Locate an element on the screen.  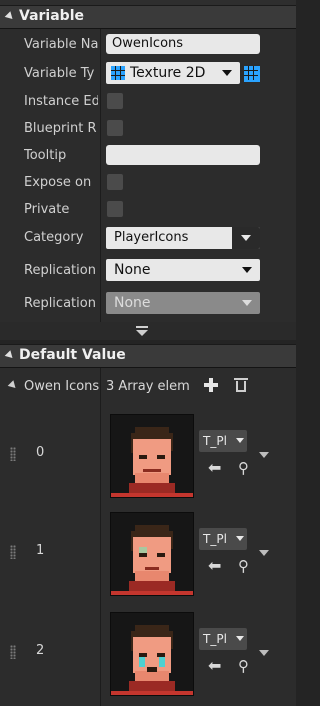
trash-icon-lid is located at coordinates (241, 379).